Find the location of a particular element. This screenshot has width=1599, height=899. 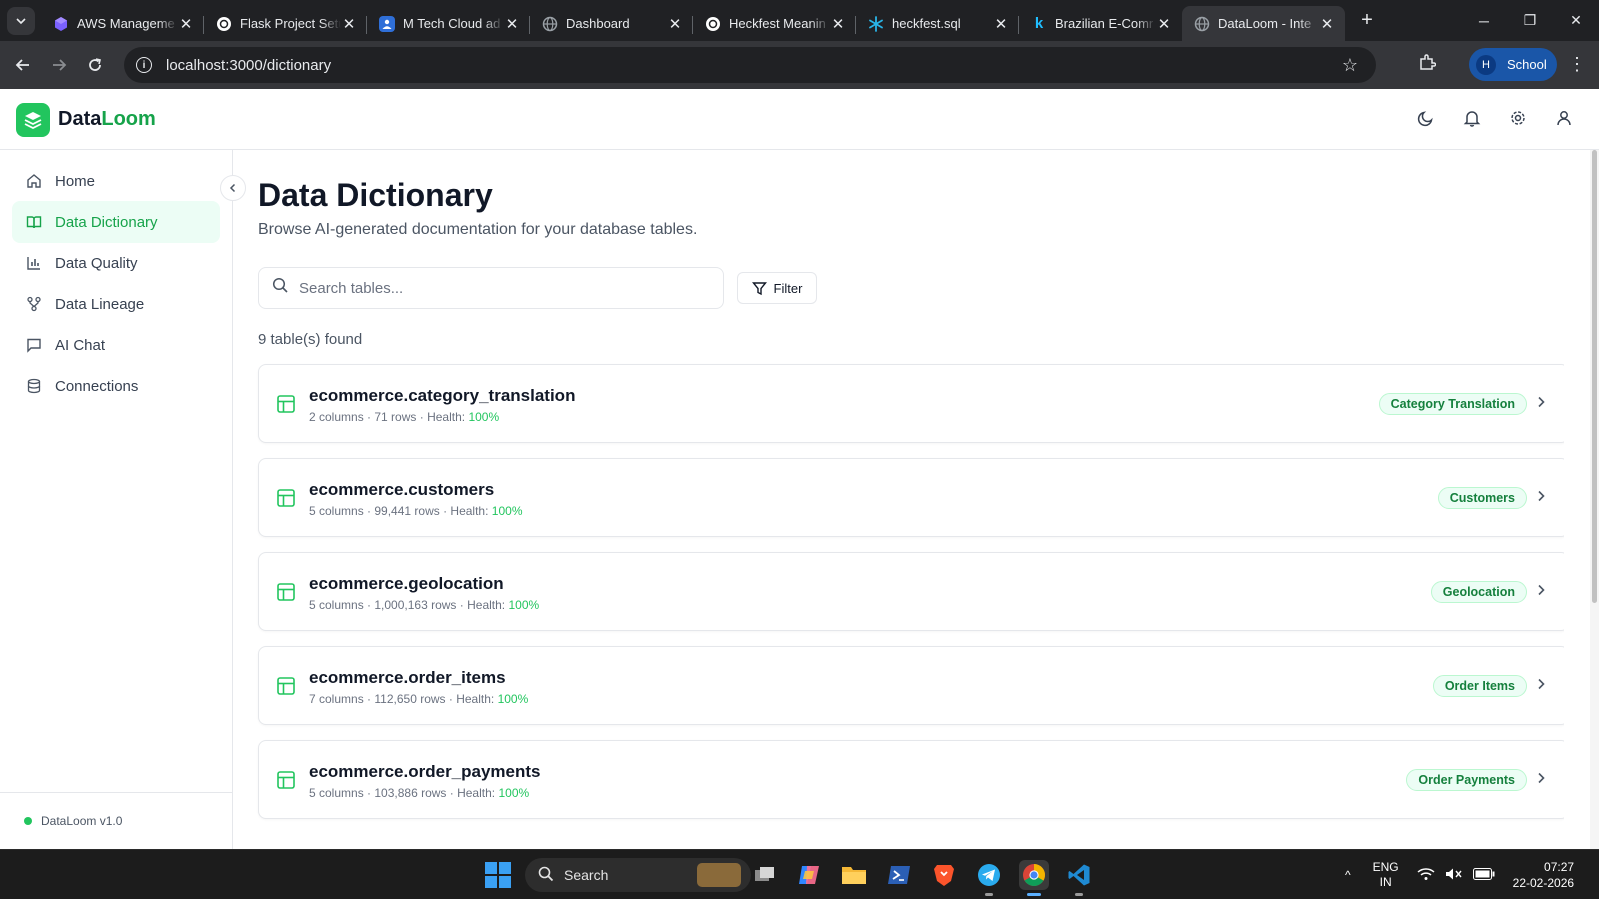

tab-title: AWS Manageme is located at coordinates (126, 23).